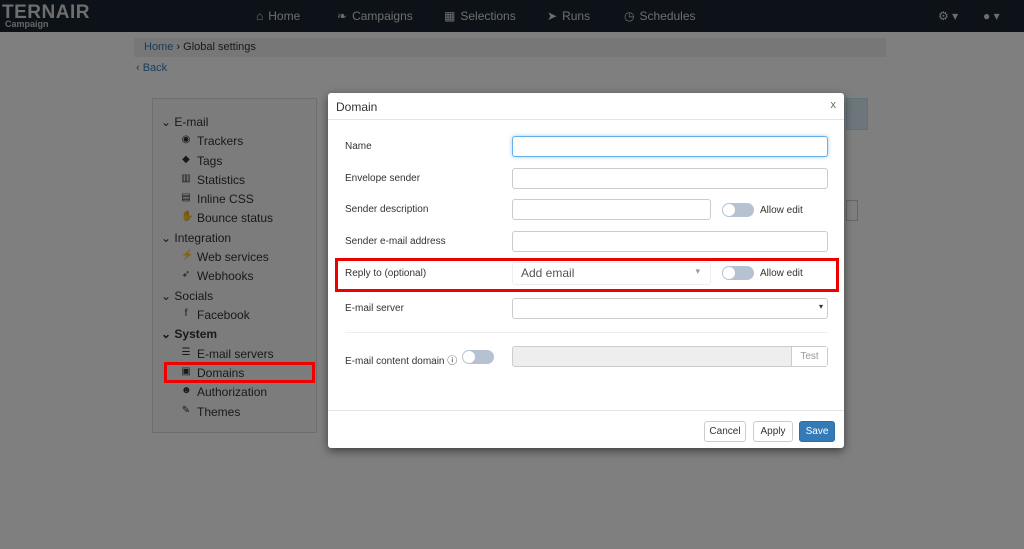 The image size is (1024, 549). I want to click on test-button: Test, so click(809, 356).